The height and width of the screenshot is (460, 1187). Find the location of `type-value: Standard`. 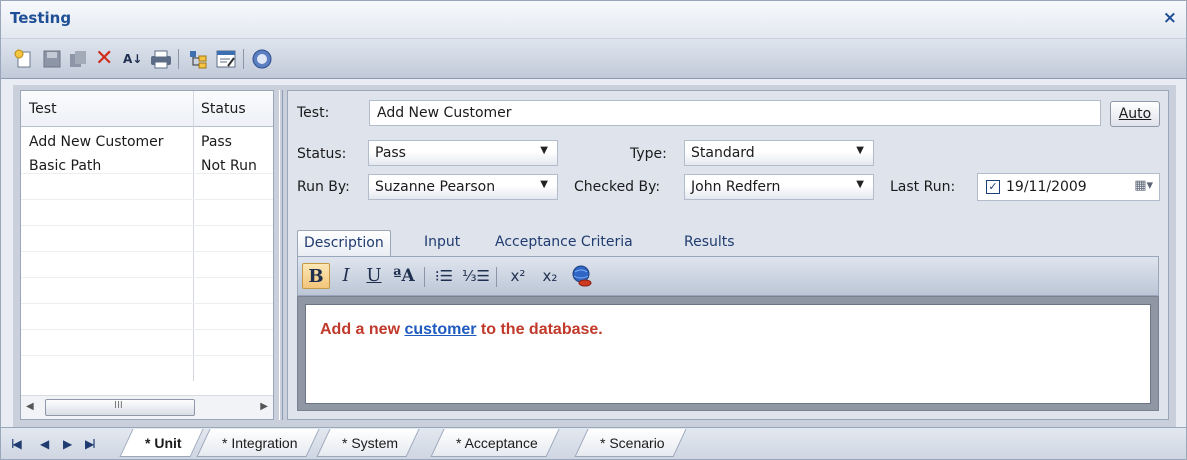

type-value: Standard is located at coordinates (723, 153).